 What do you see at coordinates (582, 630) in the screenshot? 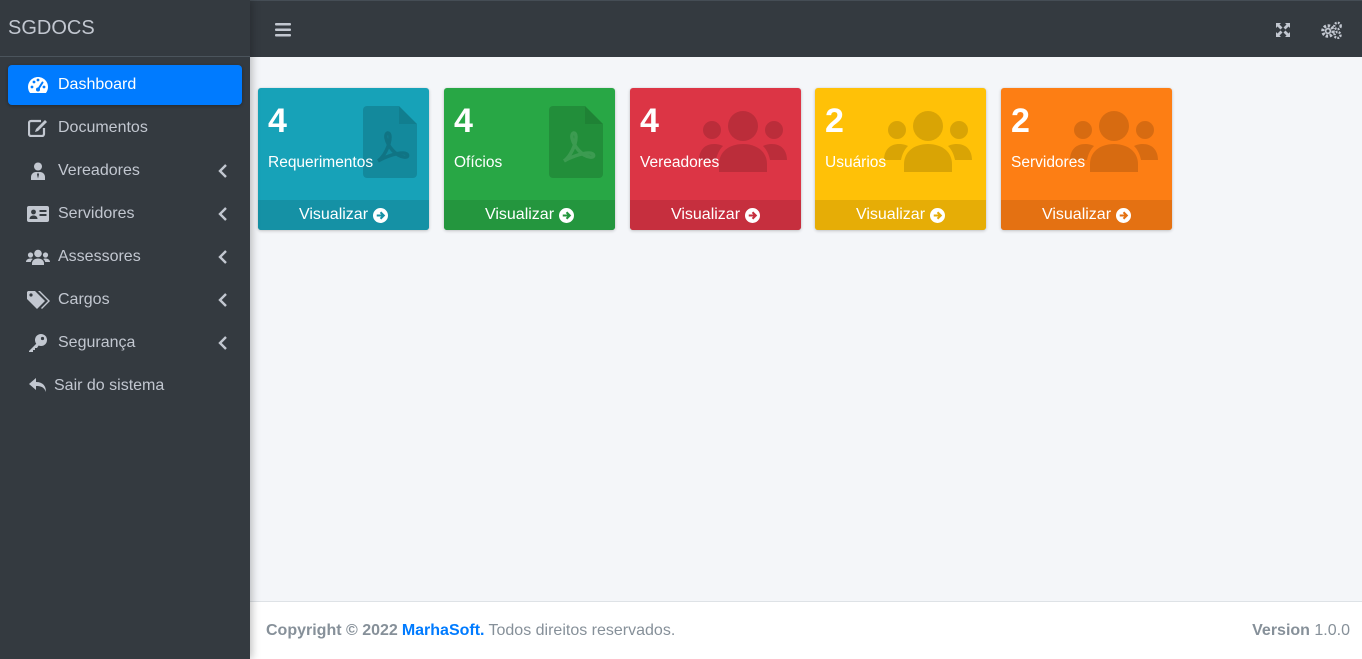
I see `rights-text: Todos direitos reservados.` at bounding box center [582, 630].